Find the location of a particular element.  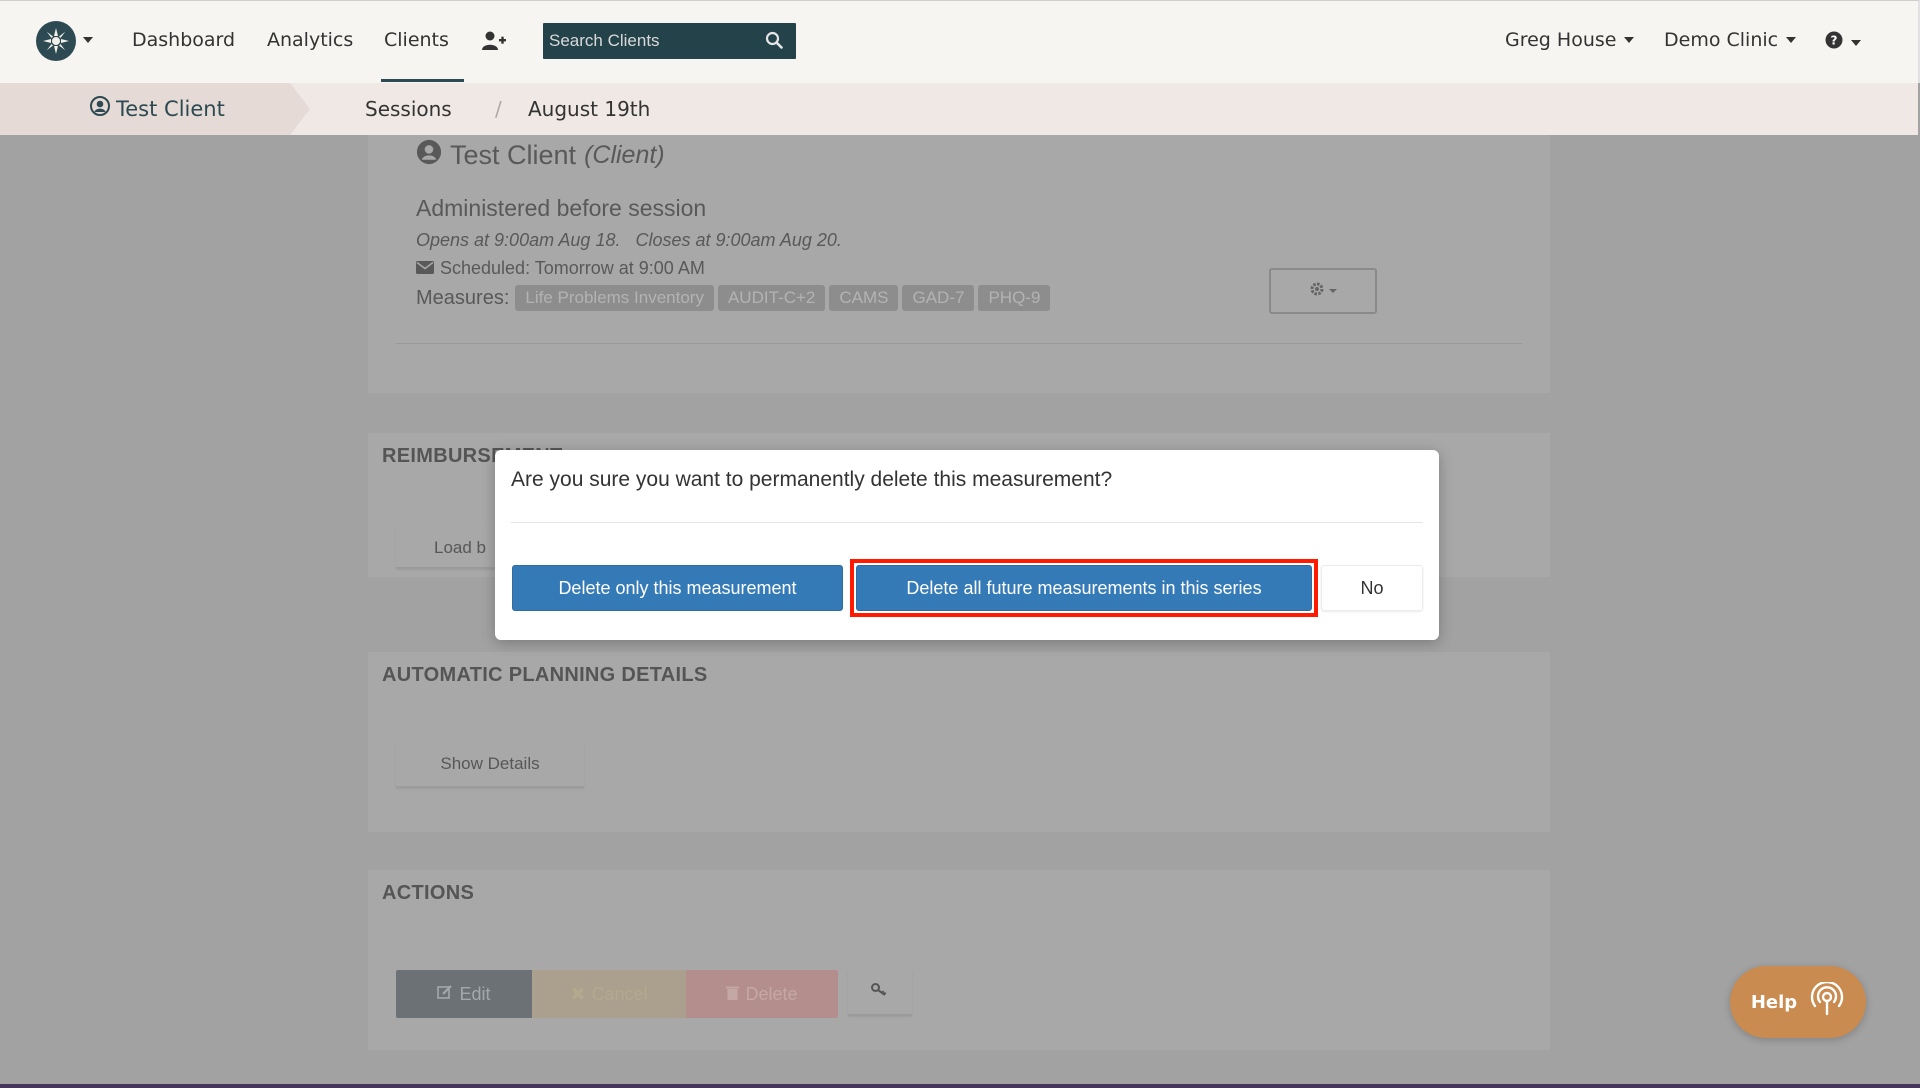

measure-tag: GAD-7 is located at coordinates (938, 298).